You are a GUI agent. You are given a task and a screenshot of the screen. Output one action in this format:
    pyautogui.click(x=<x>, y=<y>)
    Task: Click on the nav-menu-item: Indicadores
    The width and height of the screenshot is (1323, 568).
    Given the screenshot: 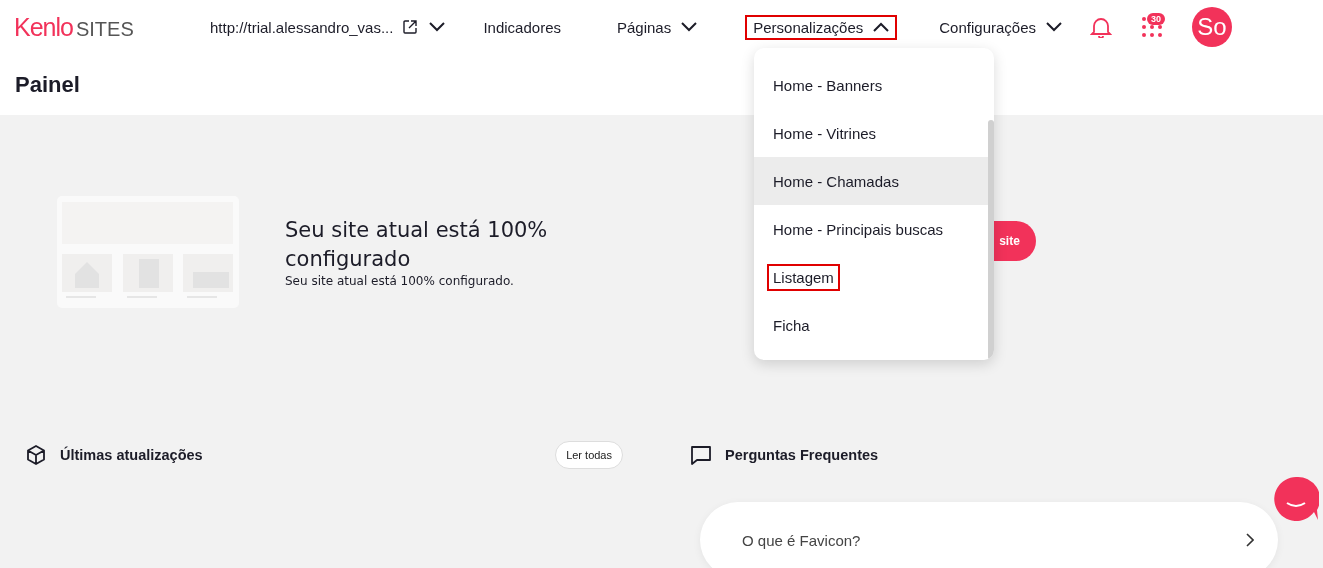 What is the action you would take?
    pyautogui.click(x=522, y=27)
    